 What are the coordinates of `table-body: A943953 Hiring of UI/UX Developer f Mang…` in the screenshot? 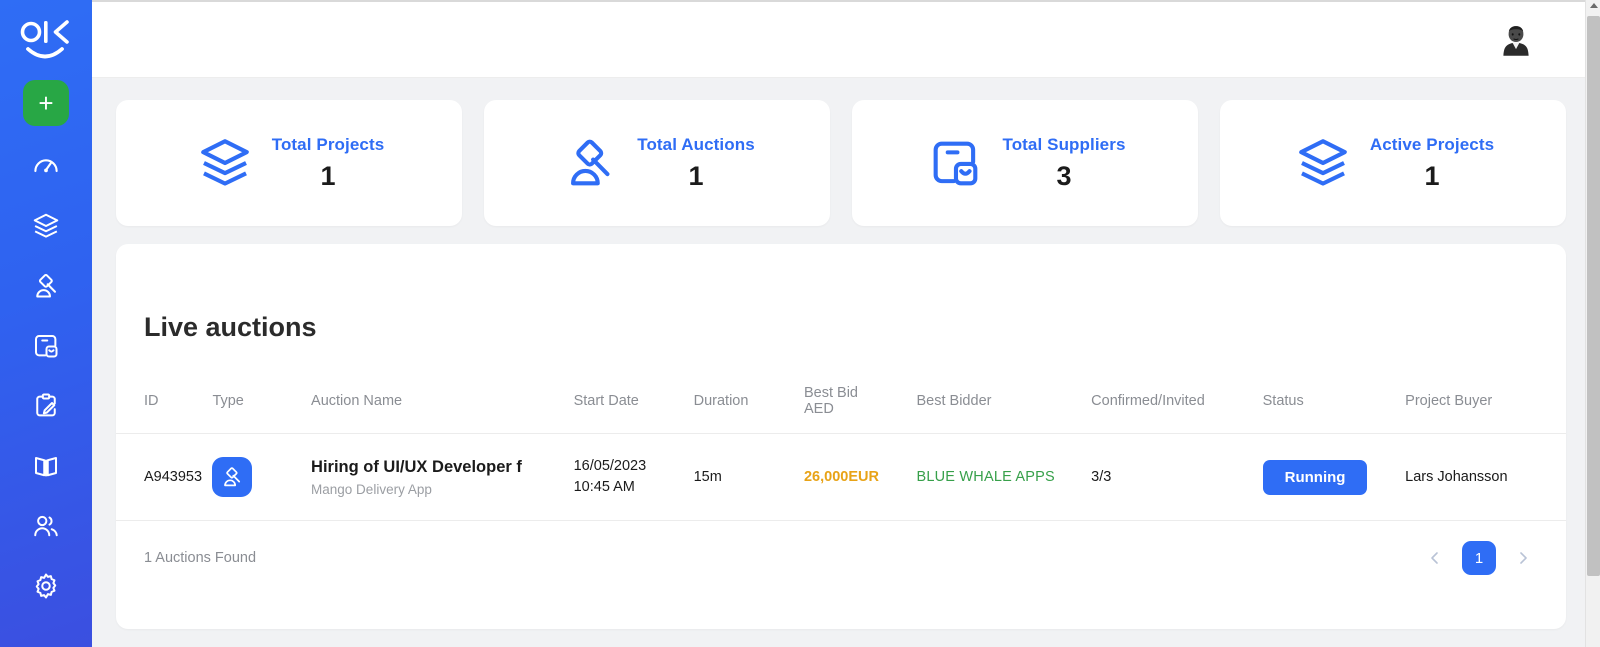 It's located at (841, 477).